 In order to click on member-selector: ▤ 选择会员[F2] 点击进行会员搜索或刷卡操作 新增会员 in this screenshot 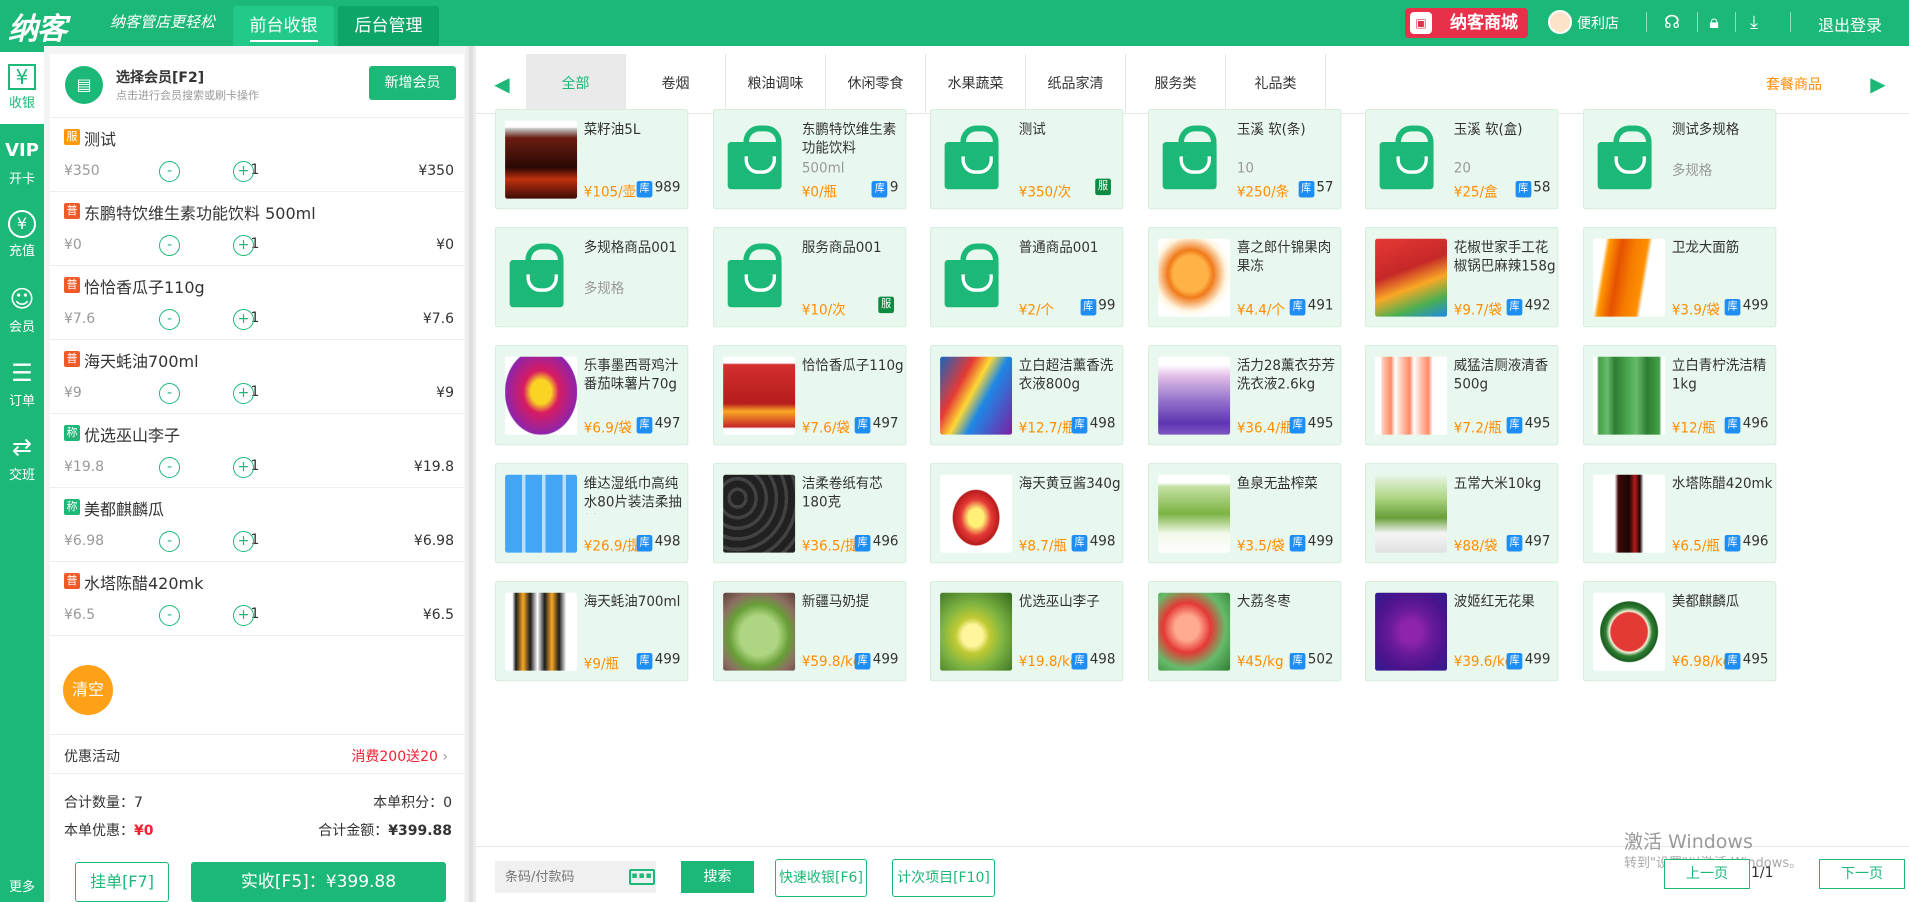, I will do `click(257, 86)`.